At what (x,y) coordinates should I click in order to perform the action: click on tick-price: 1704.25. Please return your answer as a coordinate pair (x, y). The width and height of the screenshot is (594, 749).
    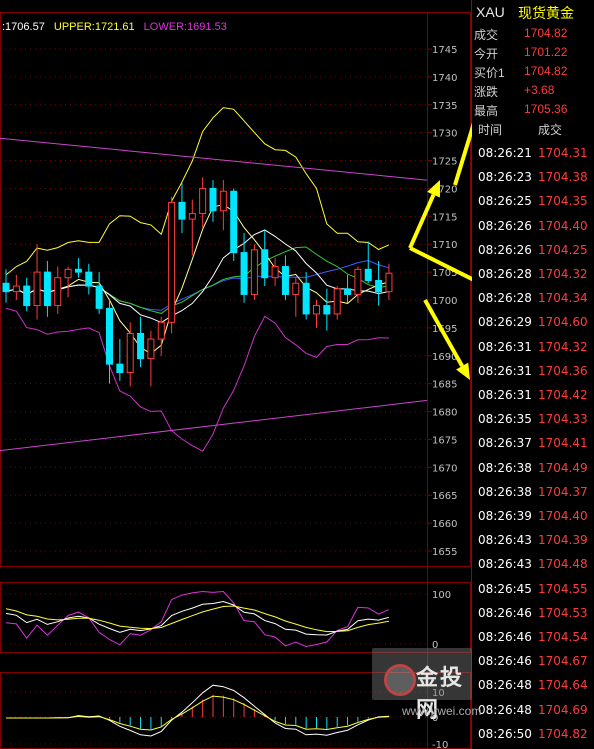
    Looking at the image, I should click on (563, 249).